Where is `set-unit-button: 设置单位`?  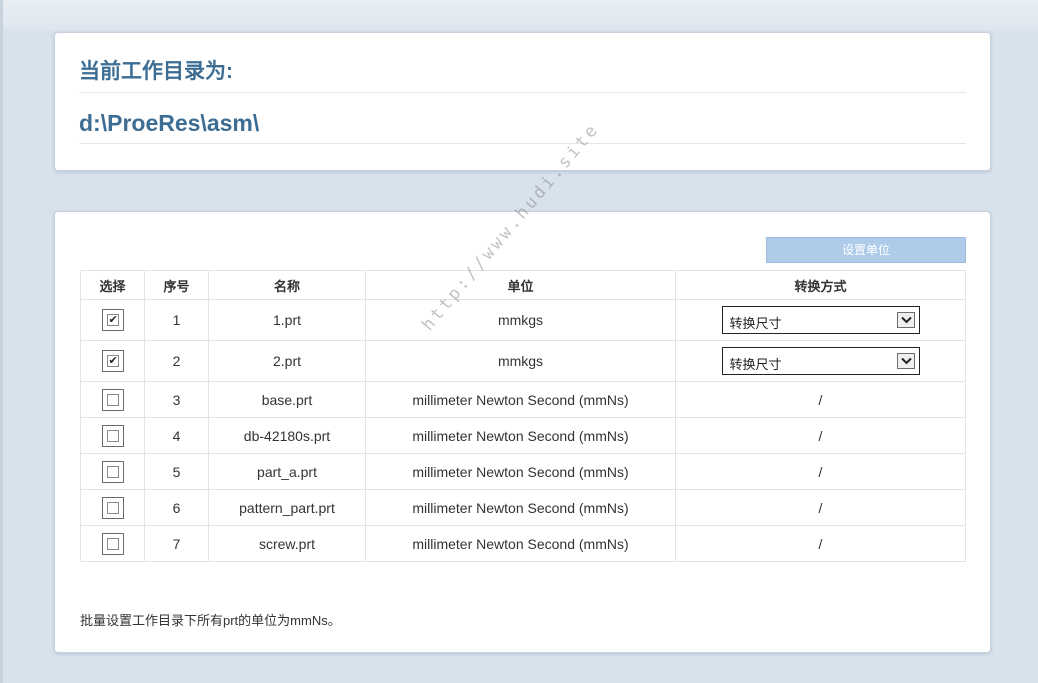 set-unit-button: 设置单位 is located at coordinates (866, 250).